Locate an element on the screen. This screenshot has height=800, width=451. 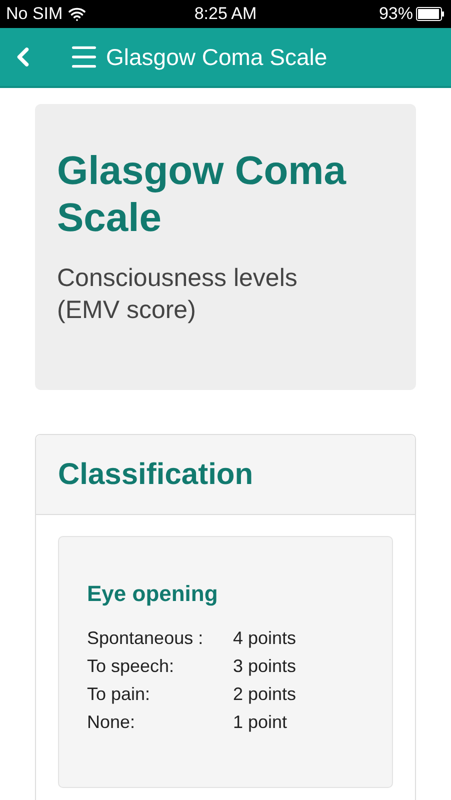
points-value: 2 points is located at coordinates (264, 694).